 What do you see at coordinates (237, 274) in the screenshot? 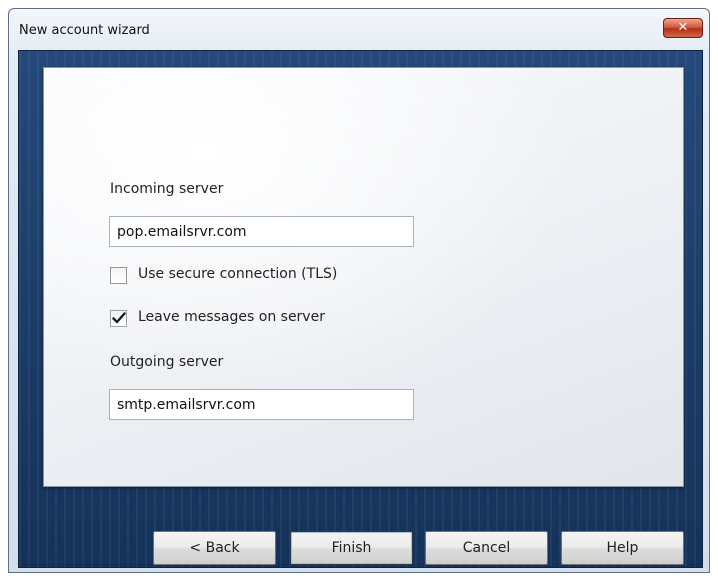
I see `tls-checkbox-label: Use secure connection (TLS)` at bounding box center [237, 274].